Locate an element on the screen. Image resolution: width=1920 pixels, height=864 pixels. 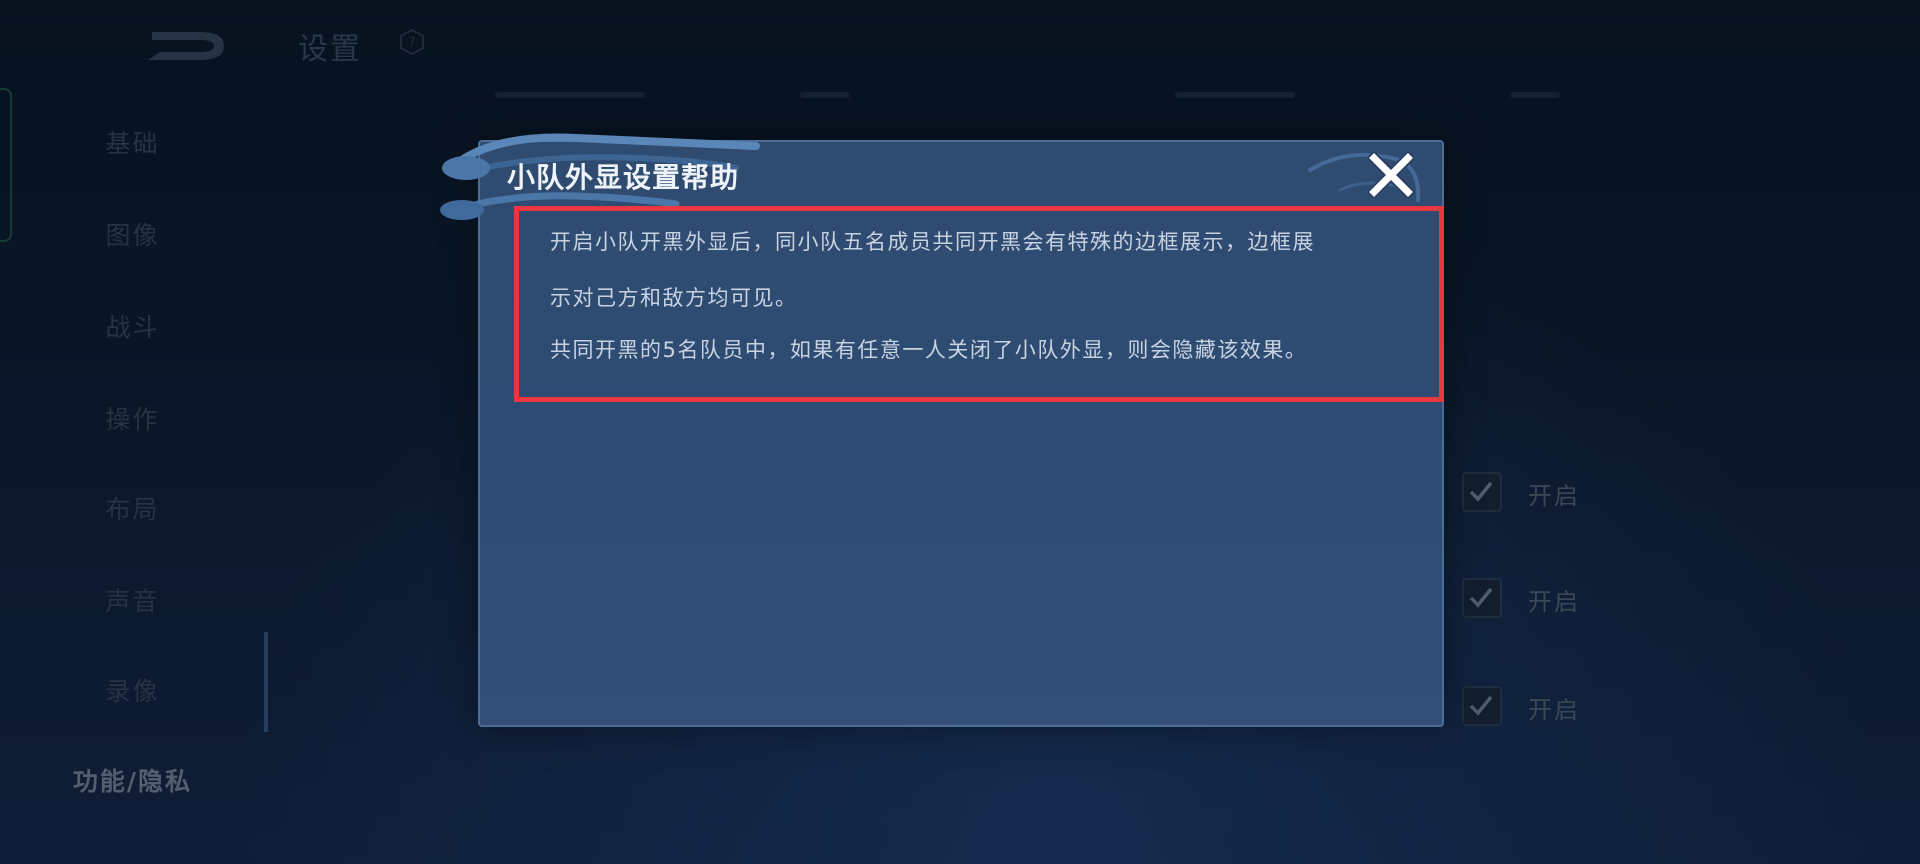
dialog-title: 小队外显设置帮助 is located at coordinates (623, 177).